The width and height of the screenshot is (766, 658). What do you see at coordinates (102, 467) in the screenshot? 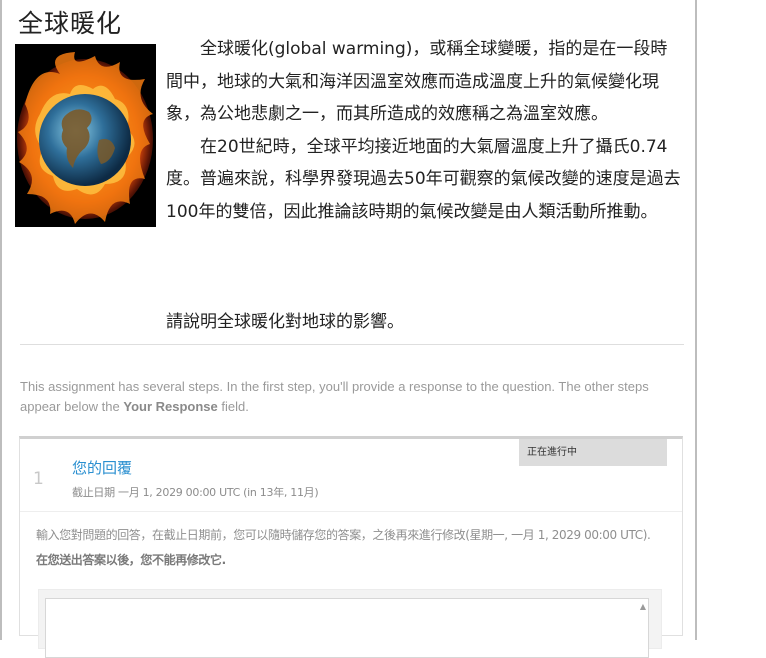
I see `step-title-link: 您的回覆` at bounding box center [102, 467].